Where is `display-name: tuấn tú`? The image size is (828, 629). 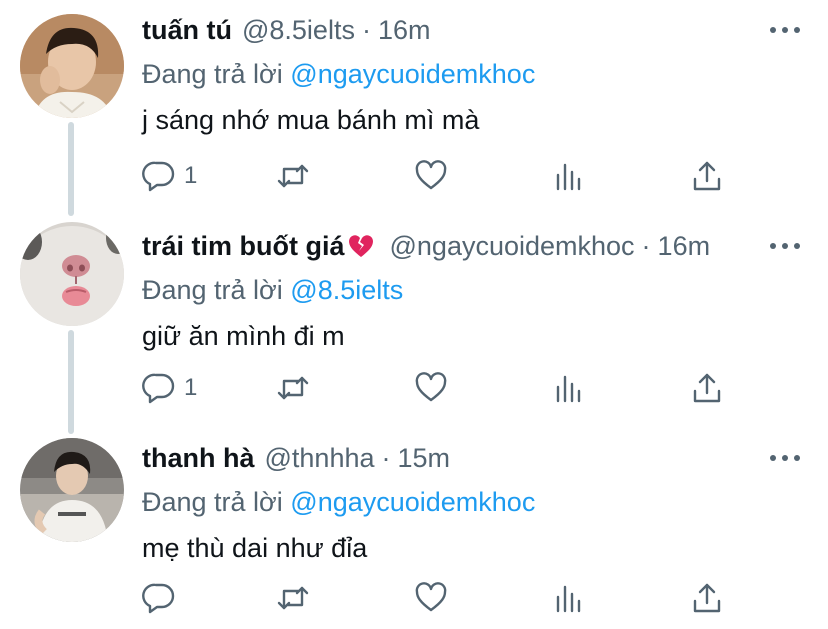 display-name: tuấn tú is located at coordinates (187, 30).